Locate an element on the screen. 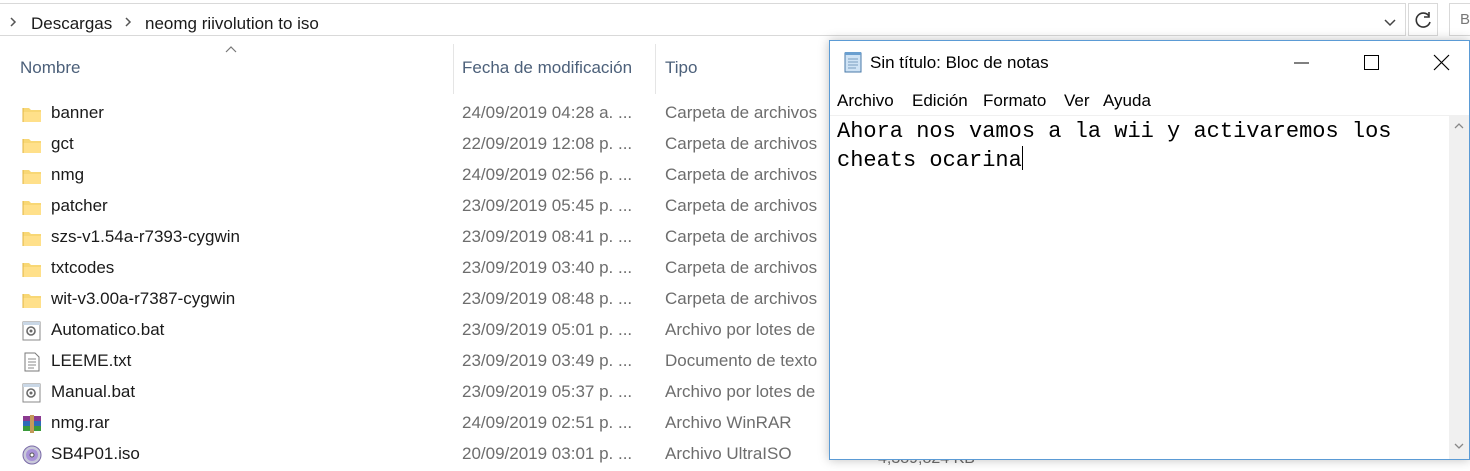 The height and width of the screenshot is (471, 1470). maximize-button is located at coordinates (1371, 63).